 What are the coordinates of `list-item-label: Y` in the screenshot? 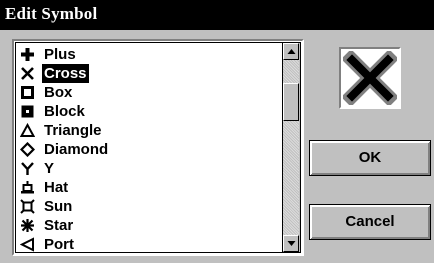 It's located at (49, 168).